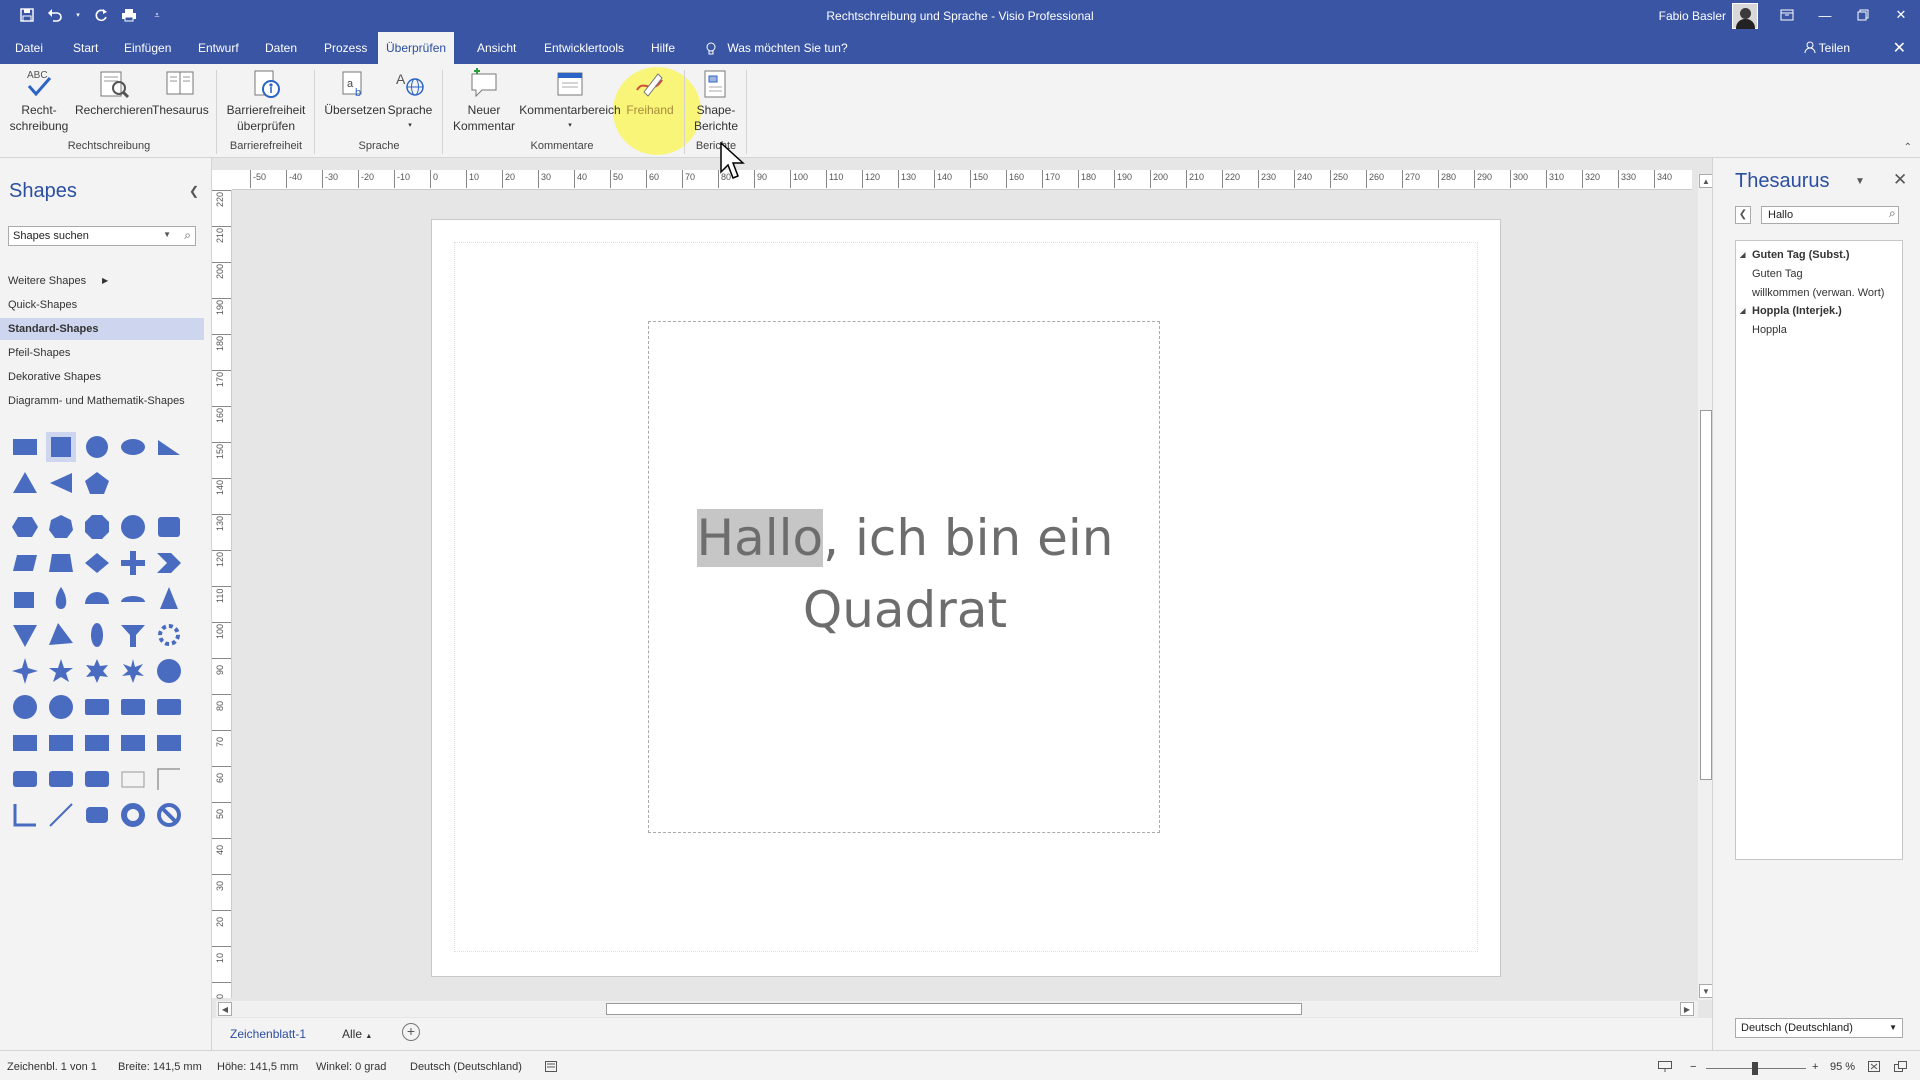 The height and width of the screenshot is (1080, 1920). I want to click on horizontal-scroll-thumb, so click(954, 1009).